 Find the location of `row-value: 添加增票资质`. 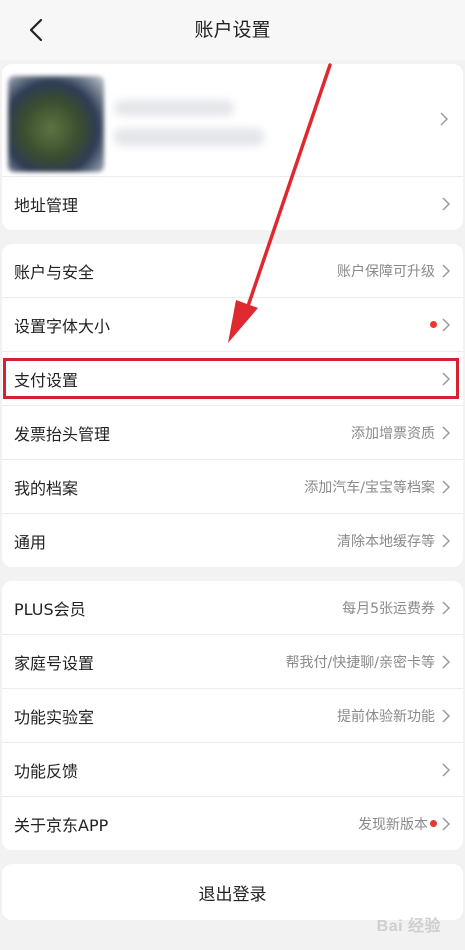

row-value: 添加增票资质 is located at coordinates (393, 433).